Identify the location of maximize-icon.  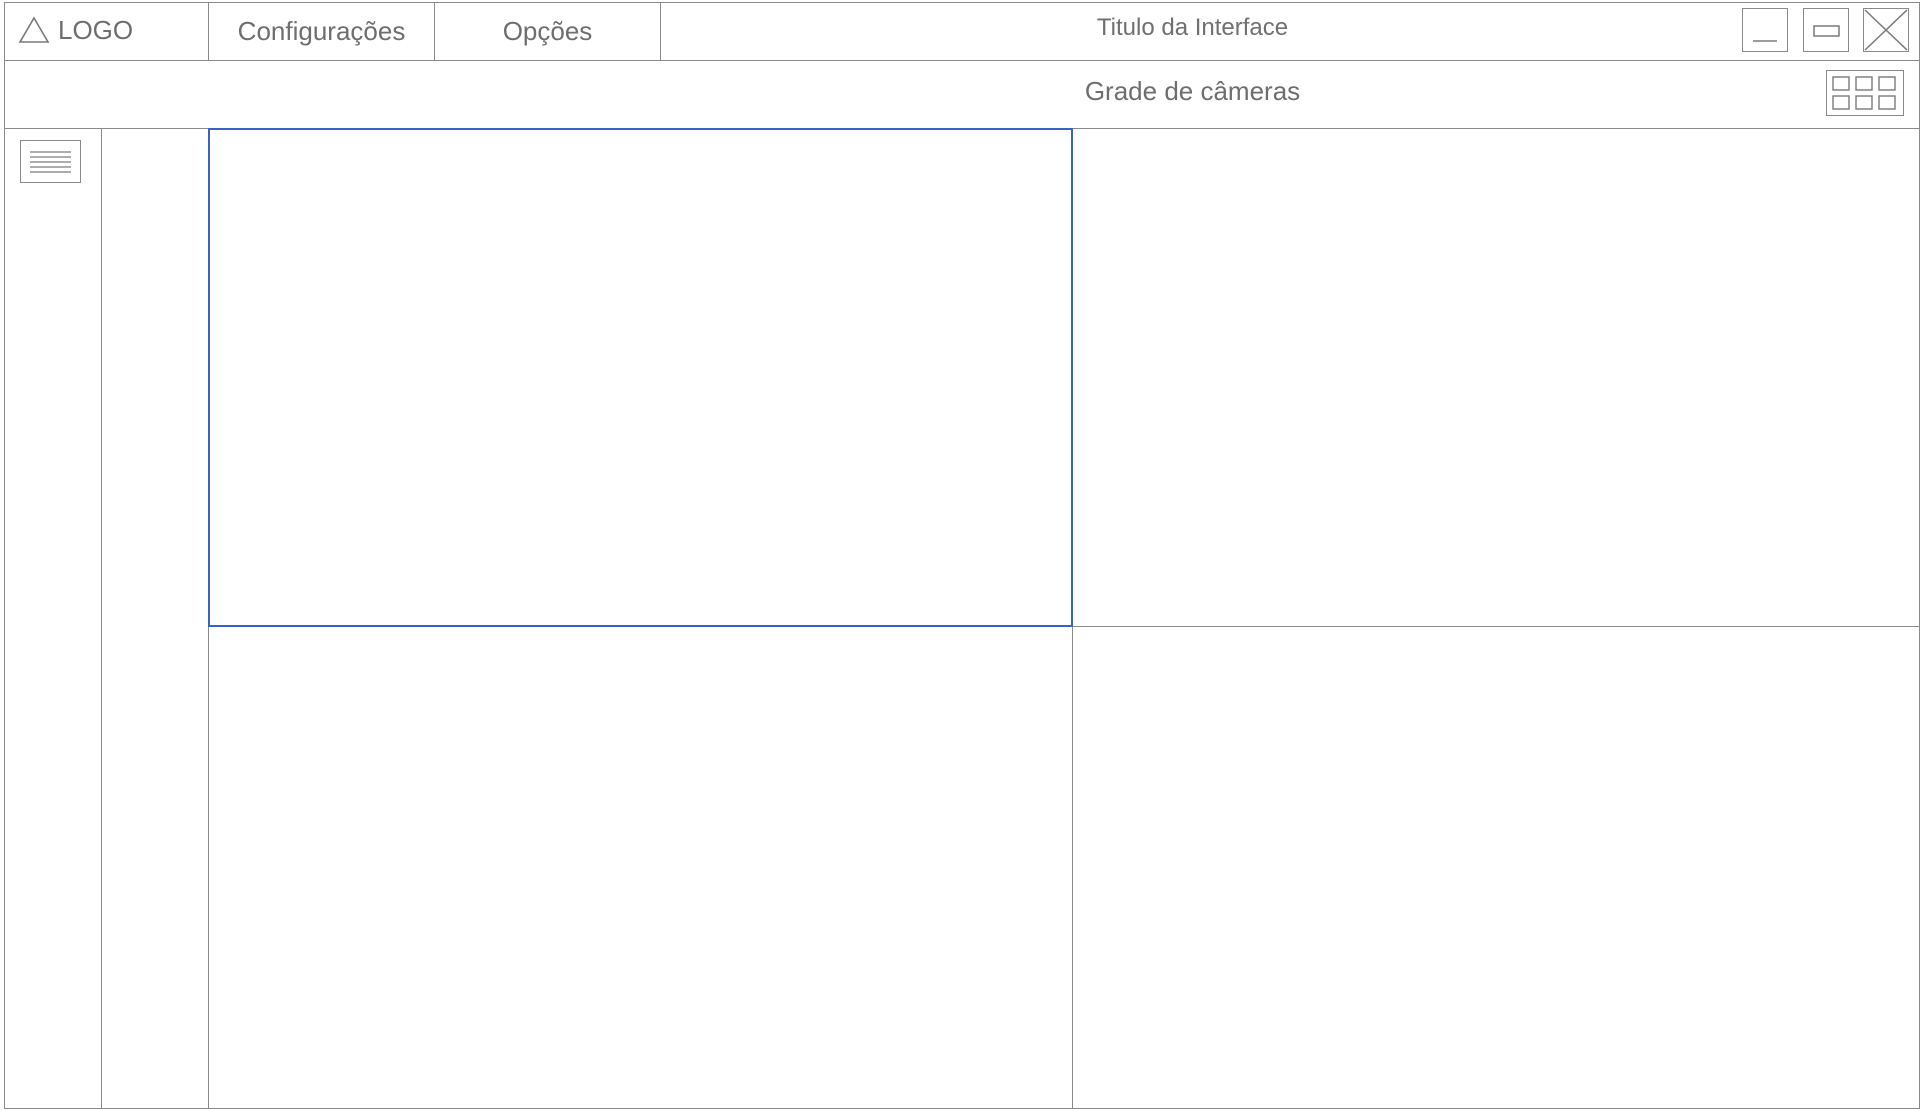
(1826, 31).